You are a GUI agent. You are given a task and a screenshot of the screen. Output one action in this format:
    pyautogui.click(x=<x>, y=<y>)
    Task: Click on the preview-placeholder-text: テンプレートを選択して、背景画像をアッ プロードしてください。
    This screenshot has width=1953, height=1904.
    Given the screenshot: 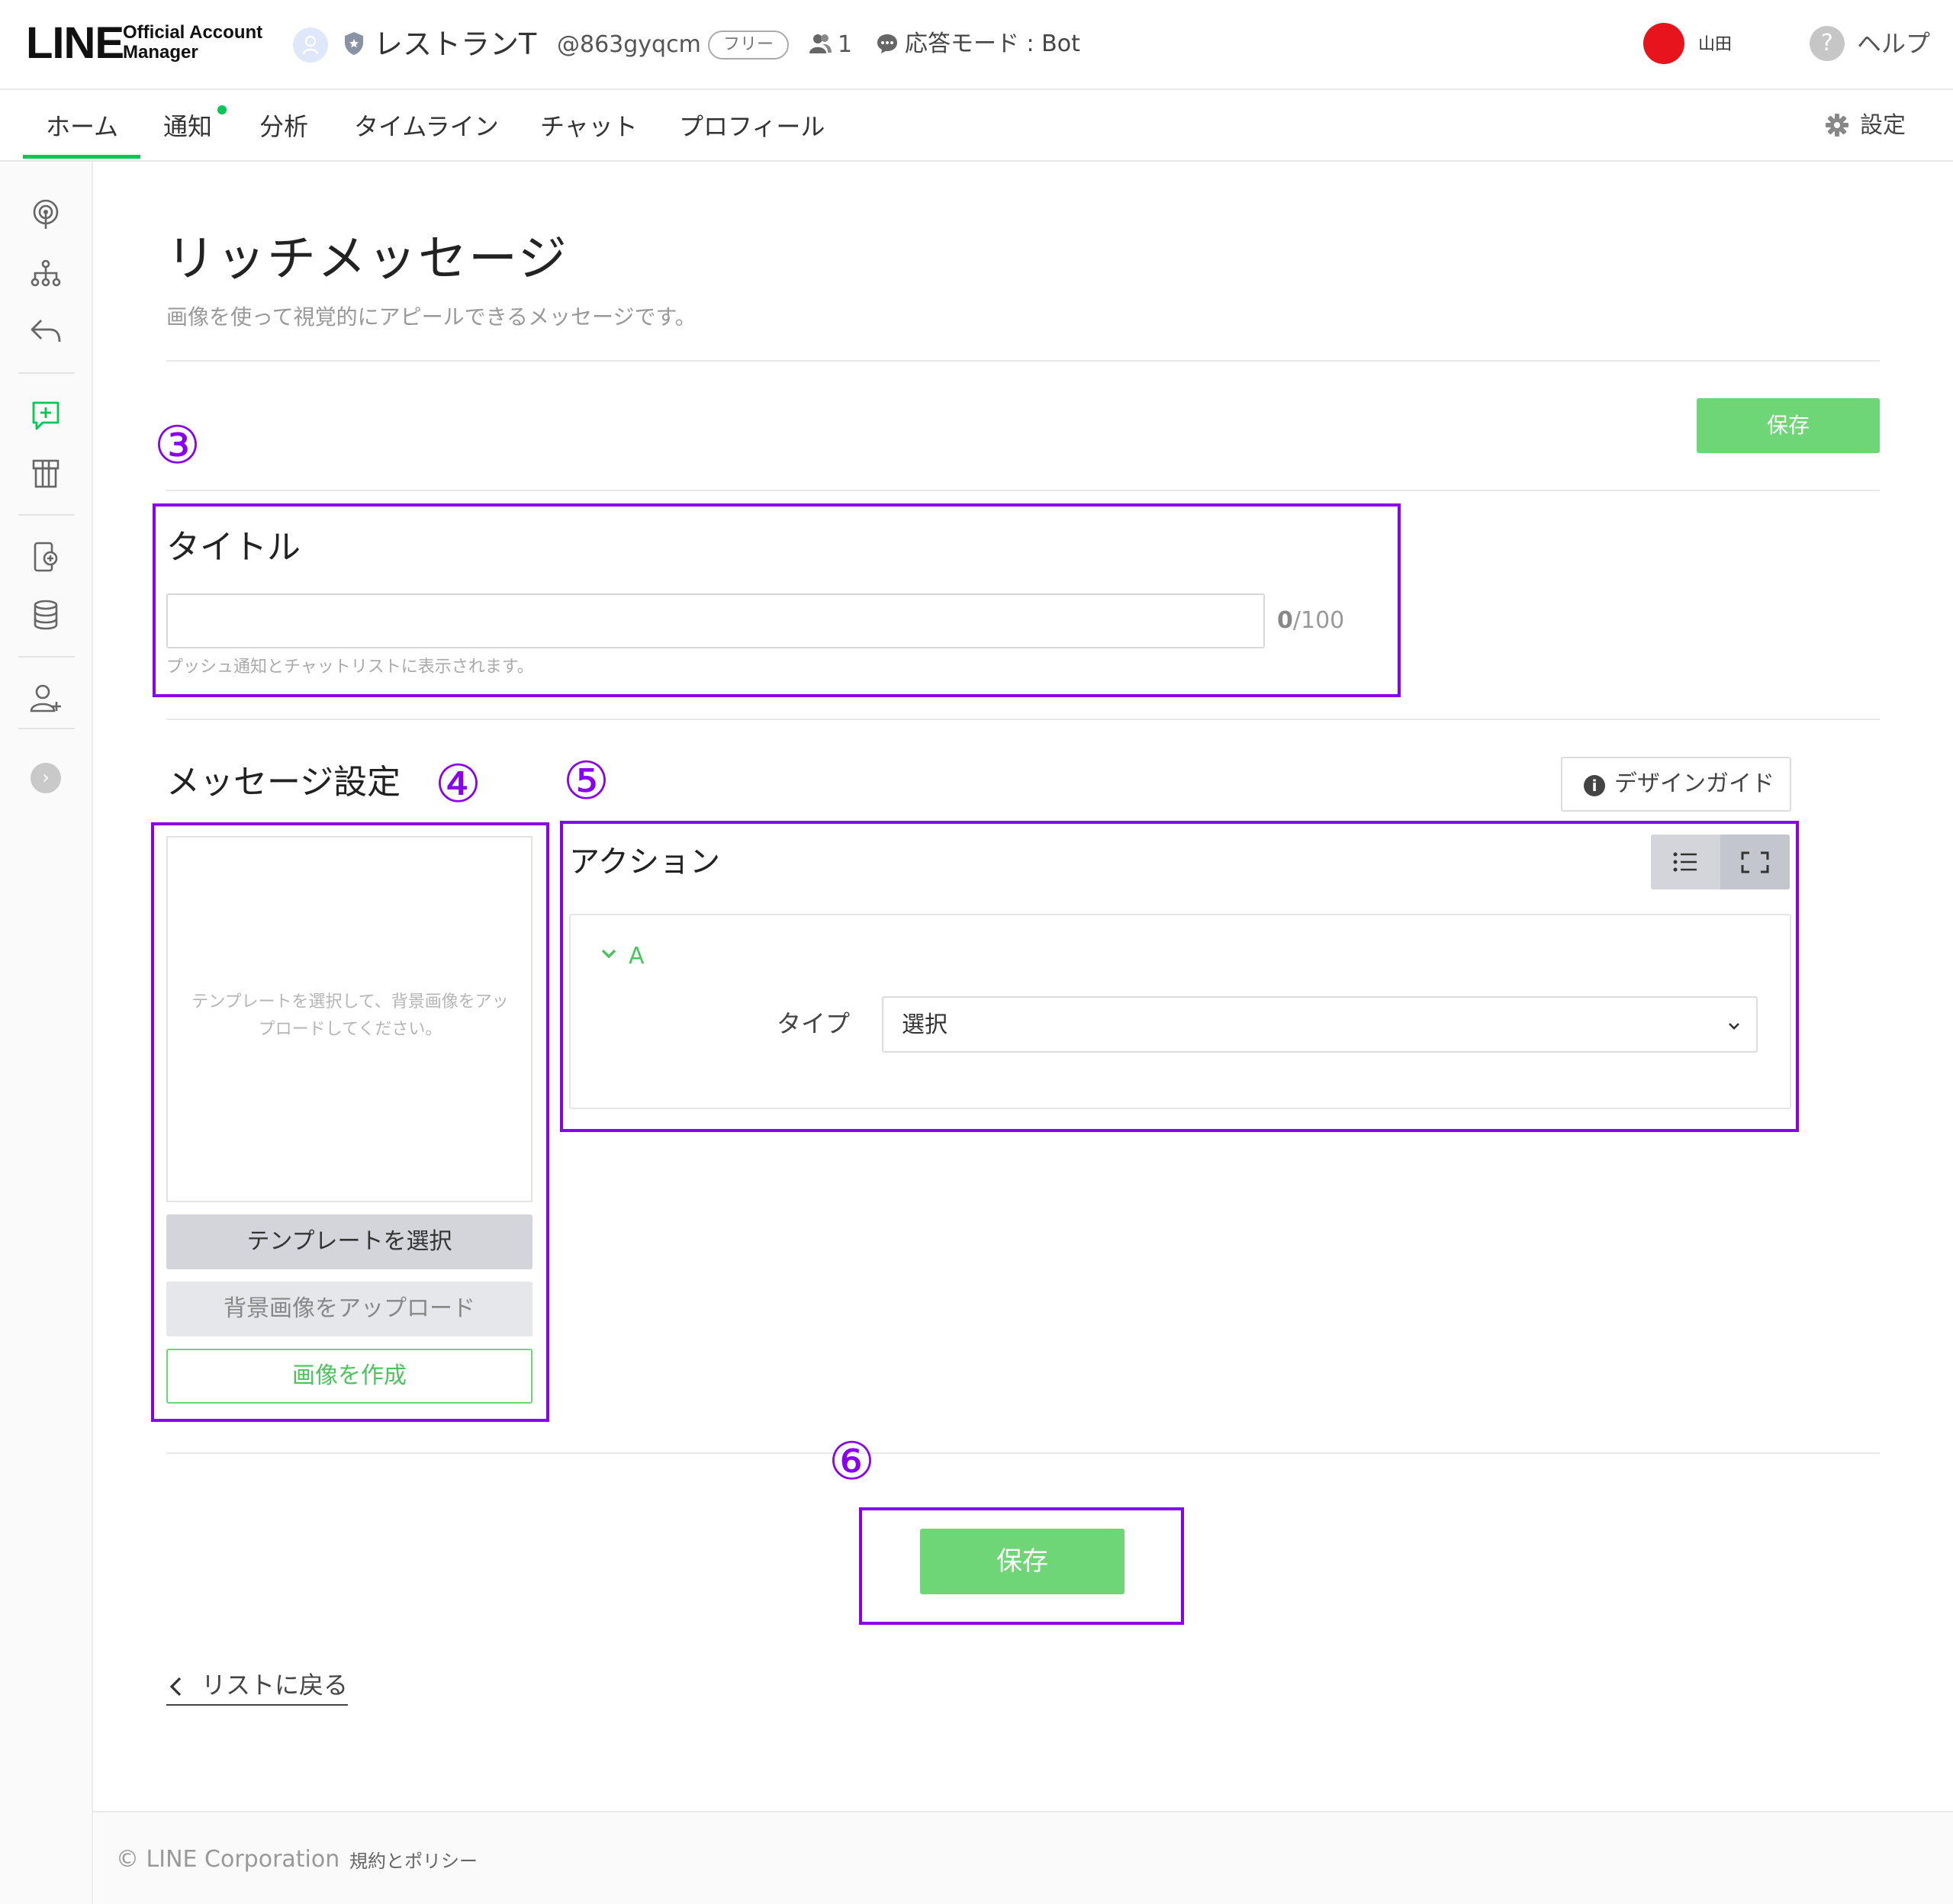 What is the action you would take?
    pyautogui.click(x=350, y=1015)
    